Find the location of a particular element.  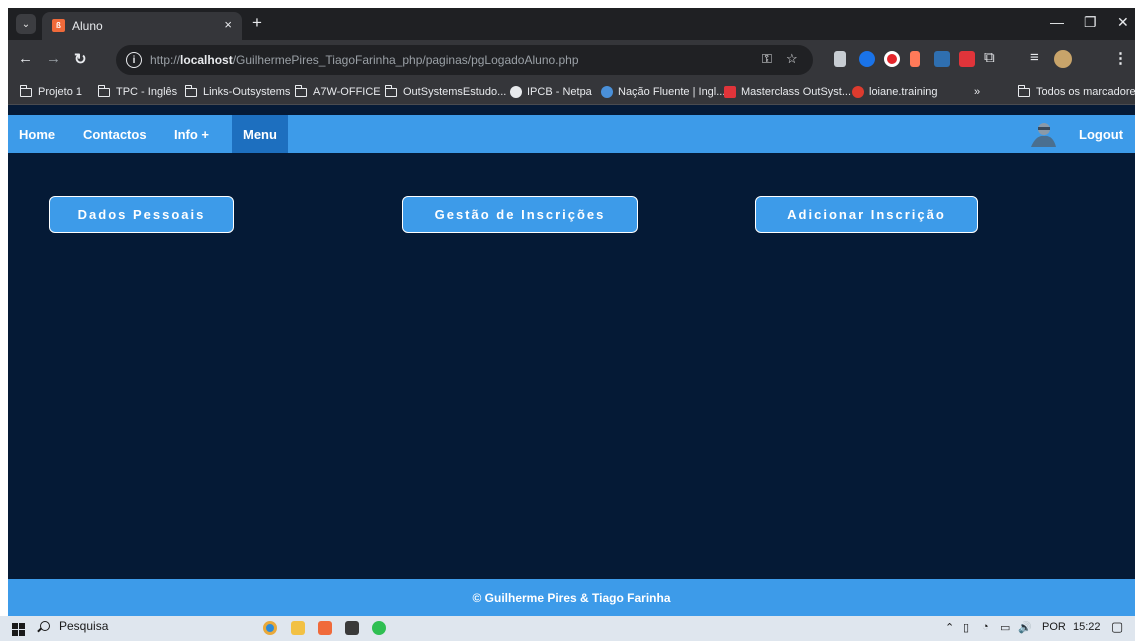

bookmark-projeto1: Projeto 1 is located at coordinates (51, 91).